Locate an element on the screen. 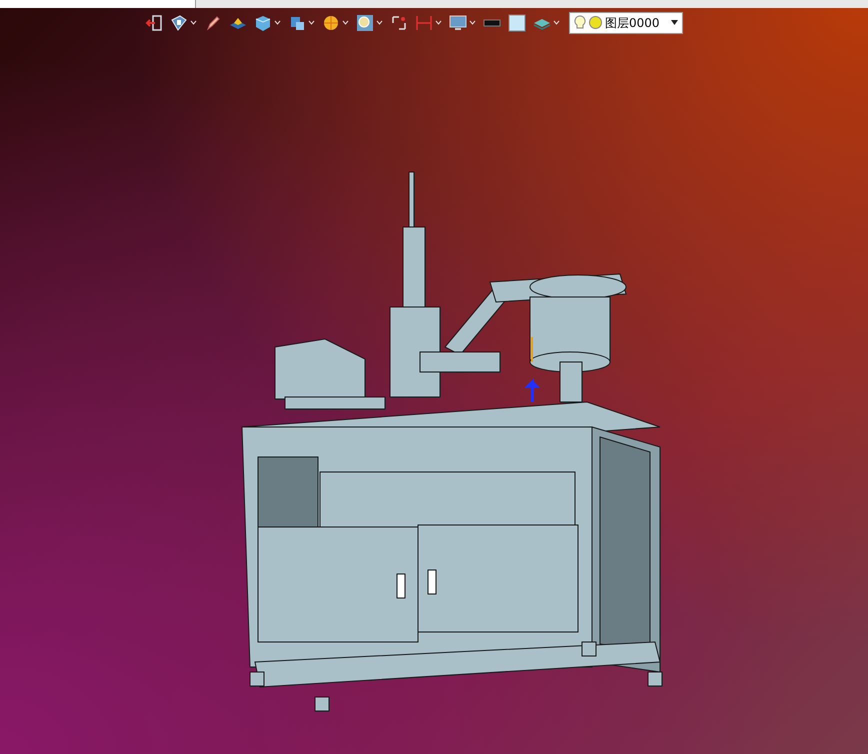 The height and width of the screenshot is (754, 868). dimension-icon is located at coordinates (424, 23).